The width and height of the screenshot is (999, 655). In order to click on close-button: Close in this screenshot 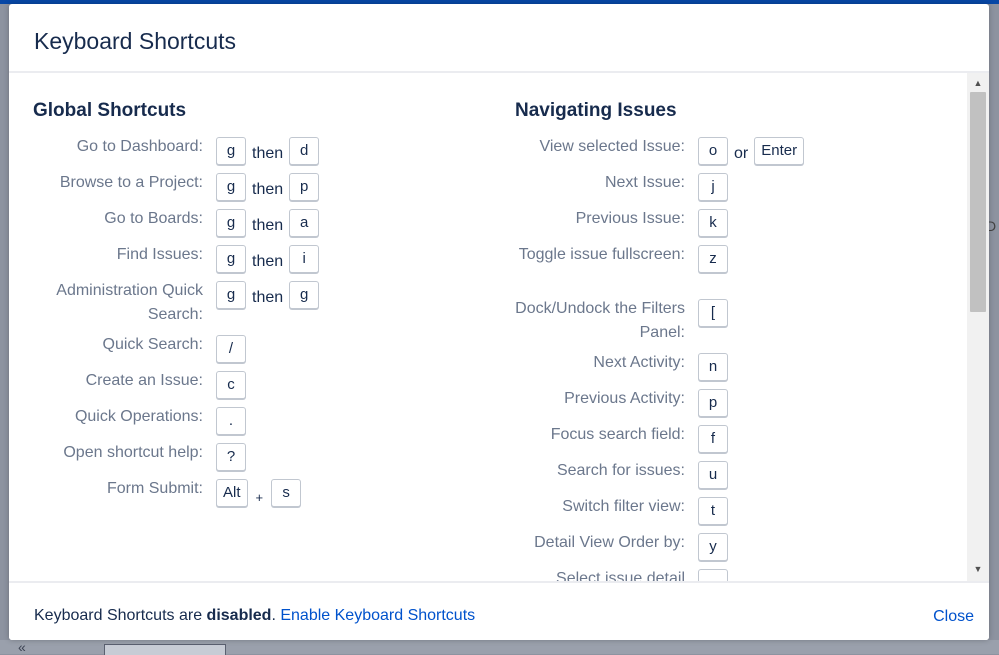, I will do `click(953, 617)`.